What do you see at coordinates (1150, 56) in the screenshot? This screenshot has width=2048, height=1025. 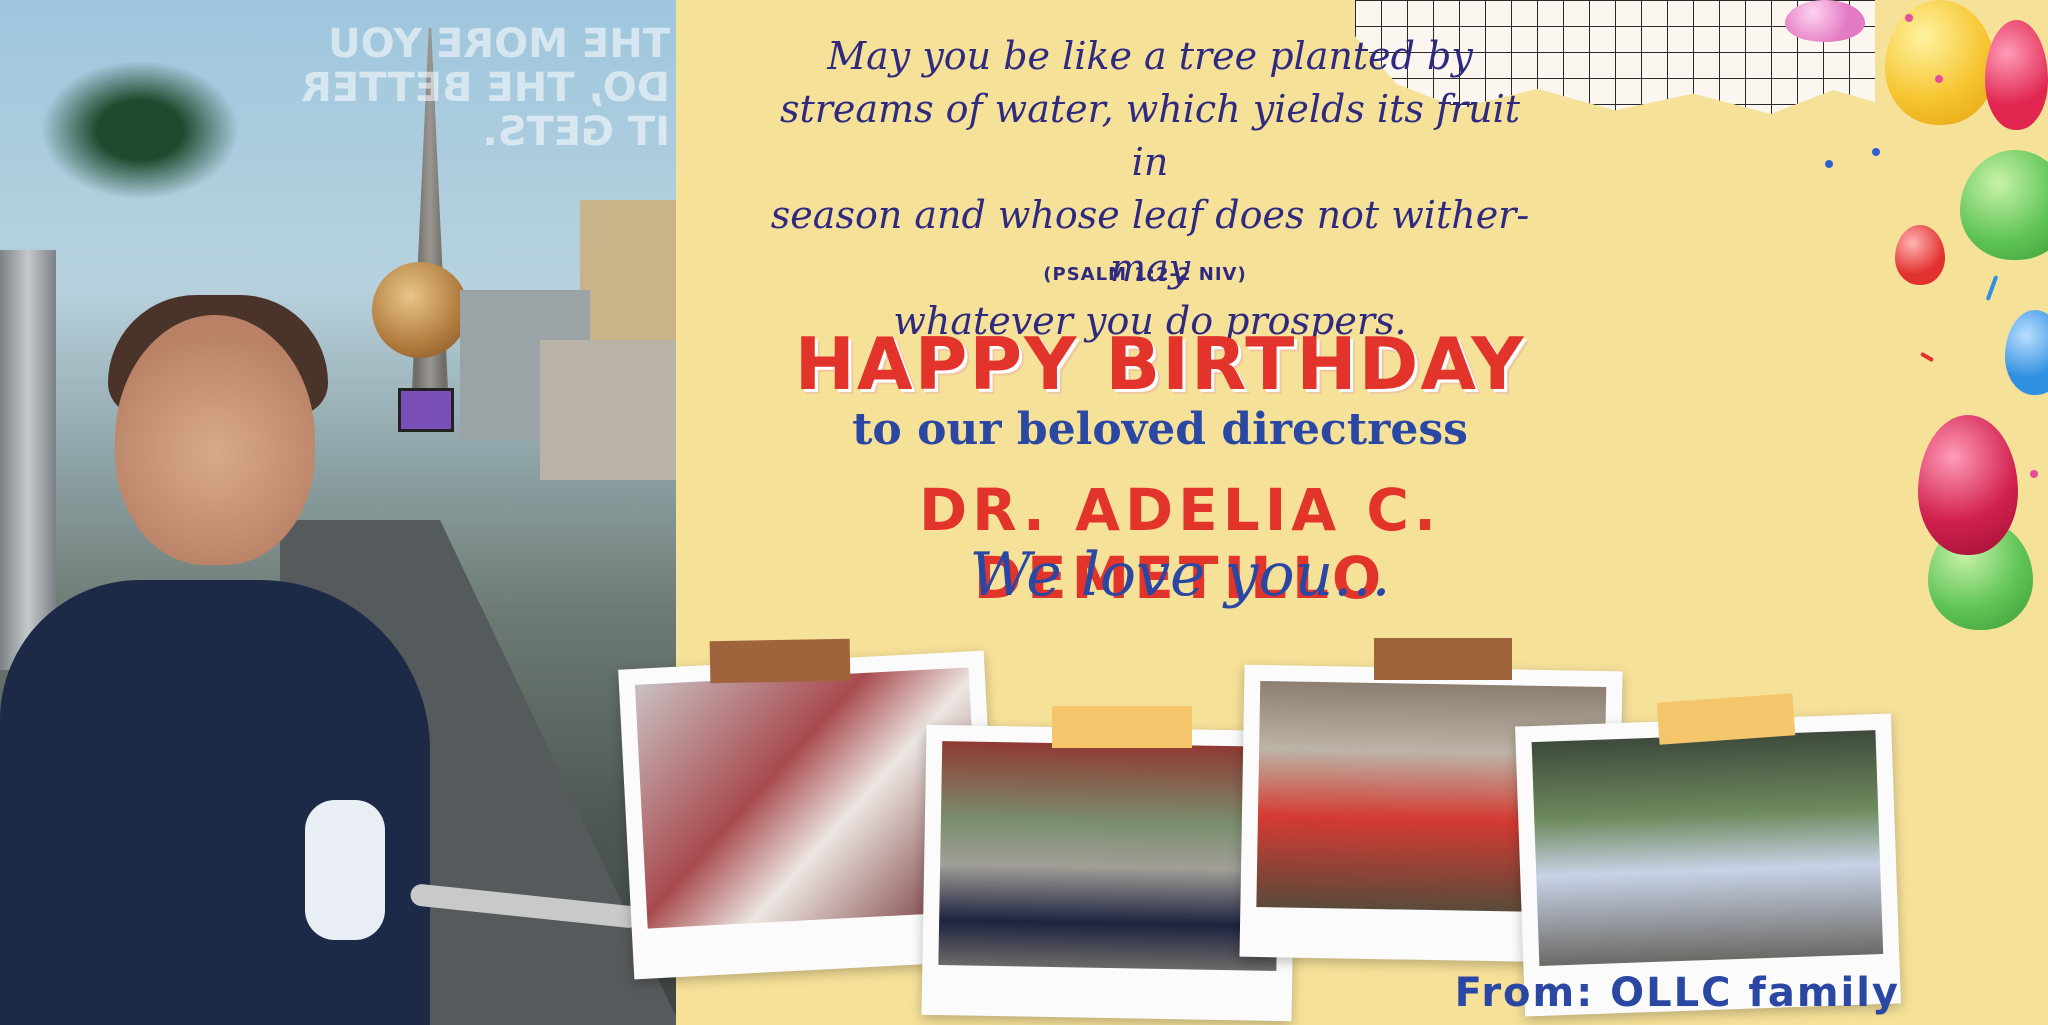 I see `verse-line: May you be like a tree planted by` at bounding box center [1150, 56].